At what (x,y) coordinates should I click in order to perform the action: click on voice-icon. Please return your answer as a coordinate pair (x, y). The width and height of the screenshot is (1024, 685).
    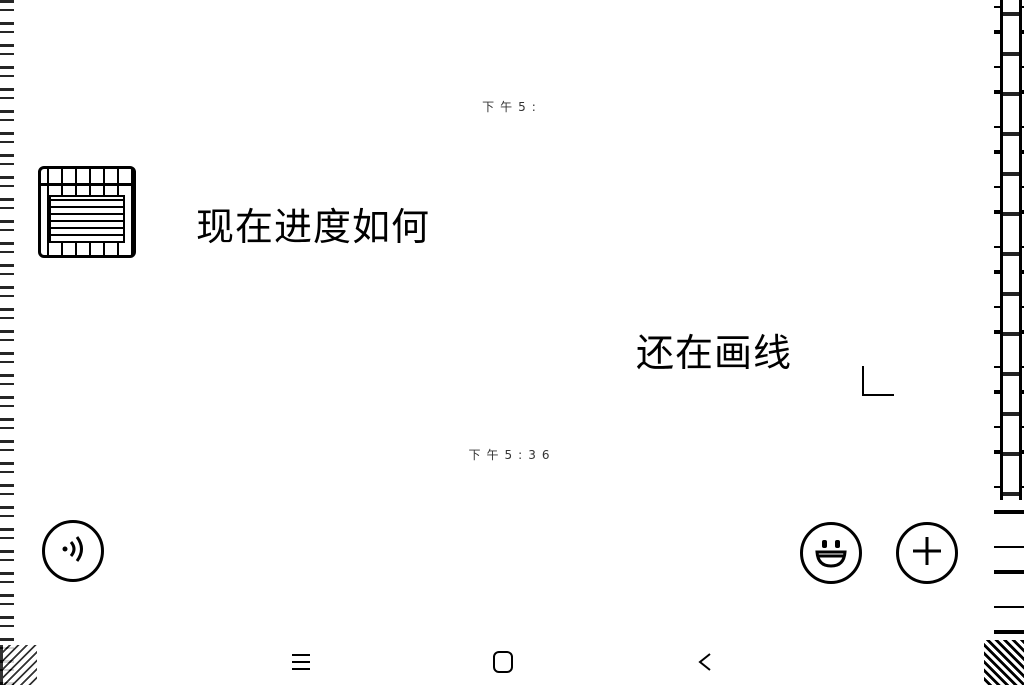
    Looking at the image, I should click on (73, 551).